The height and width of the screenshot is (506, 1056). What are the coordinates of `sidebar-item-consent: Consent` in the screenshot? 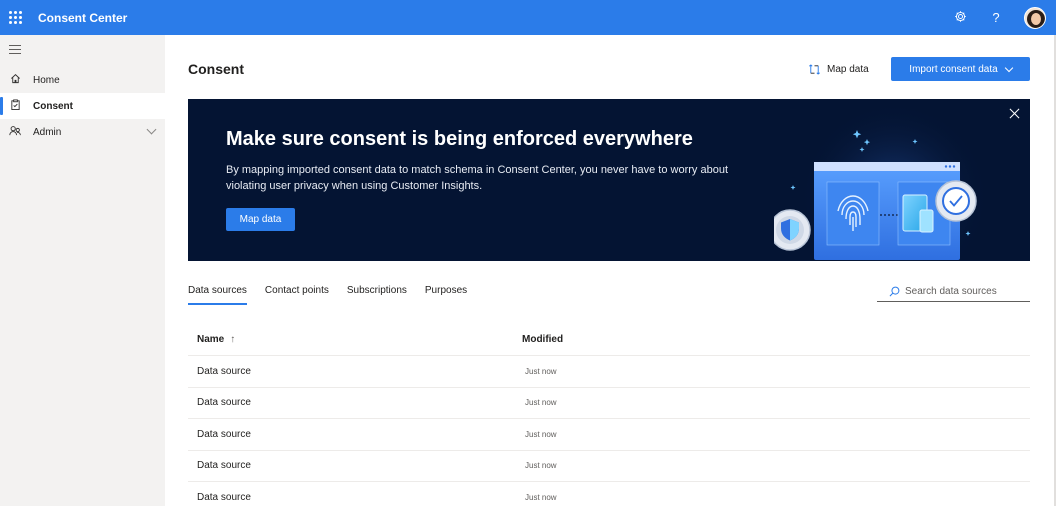 It's located at (82, 106).